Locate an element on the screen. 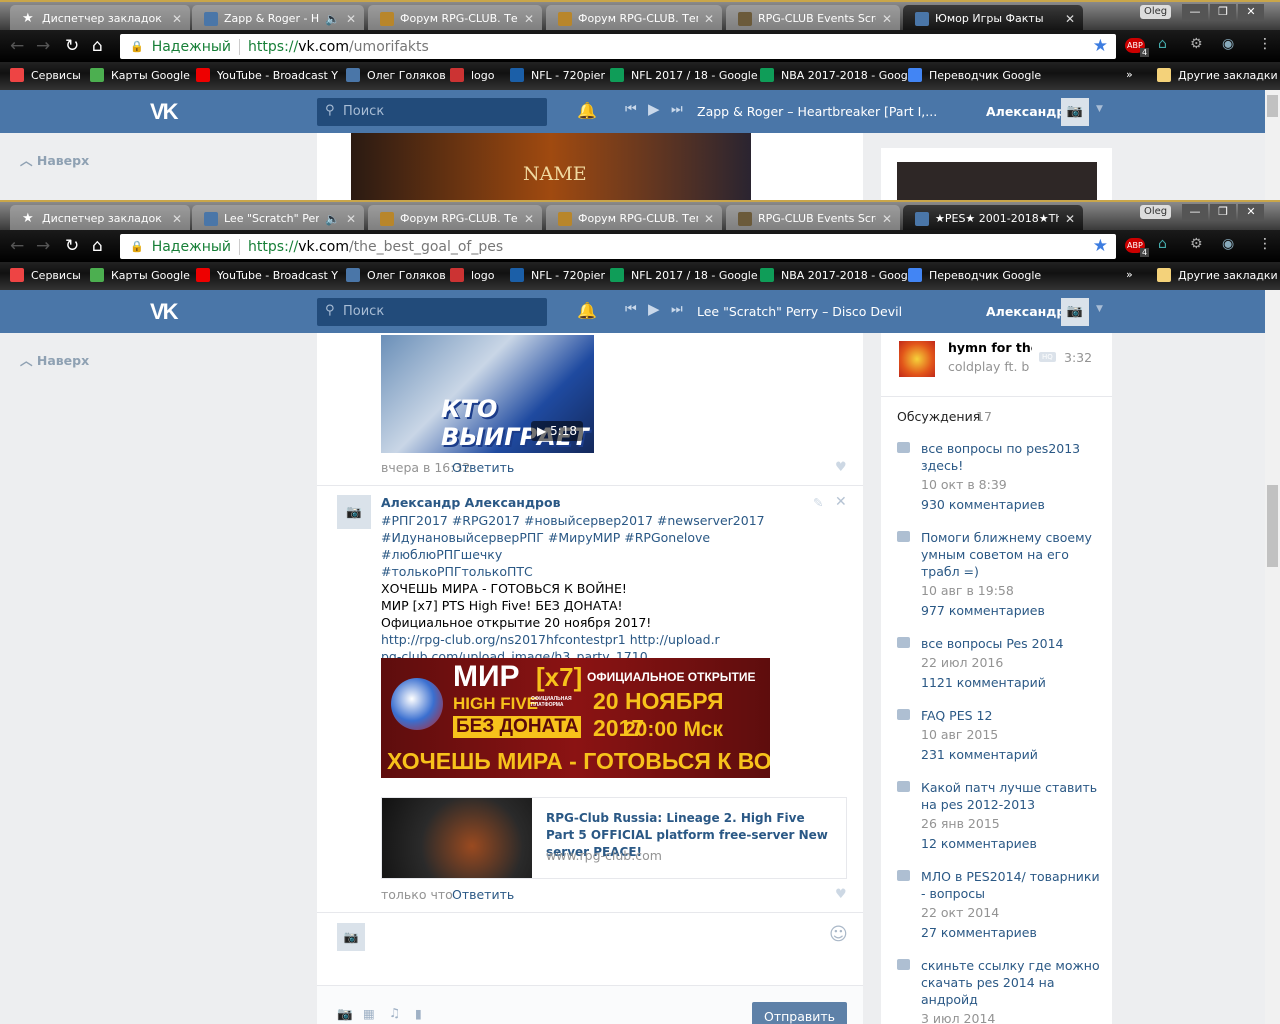 The width and height of the screenshot is (1280, 1024). user-name: Александр is located at coordinates (1025, 311).